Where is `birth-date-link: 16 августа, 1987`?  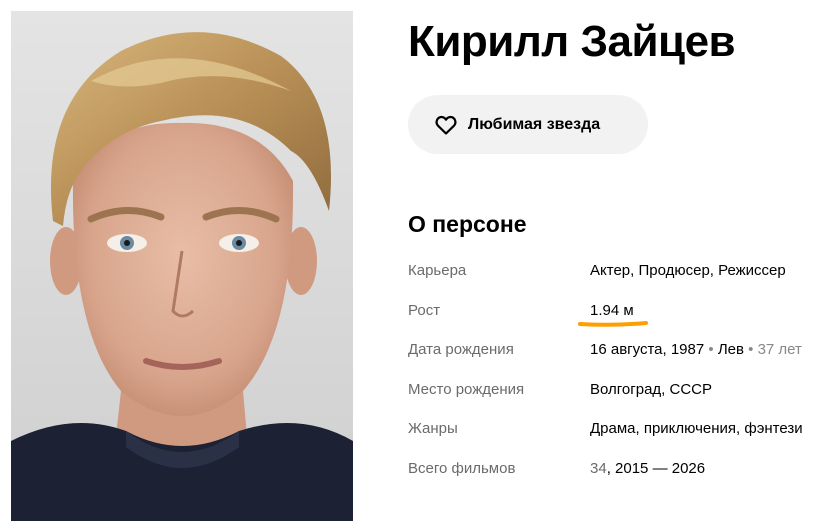
birth-date-link: 16 августа, 1987 is located at coordinates (647, 349).